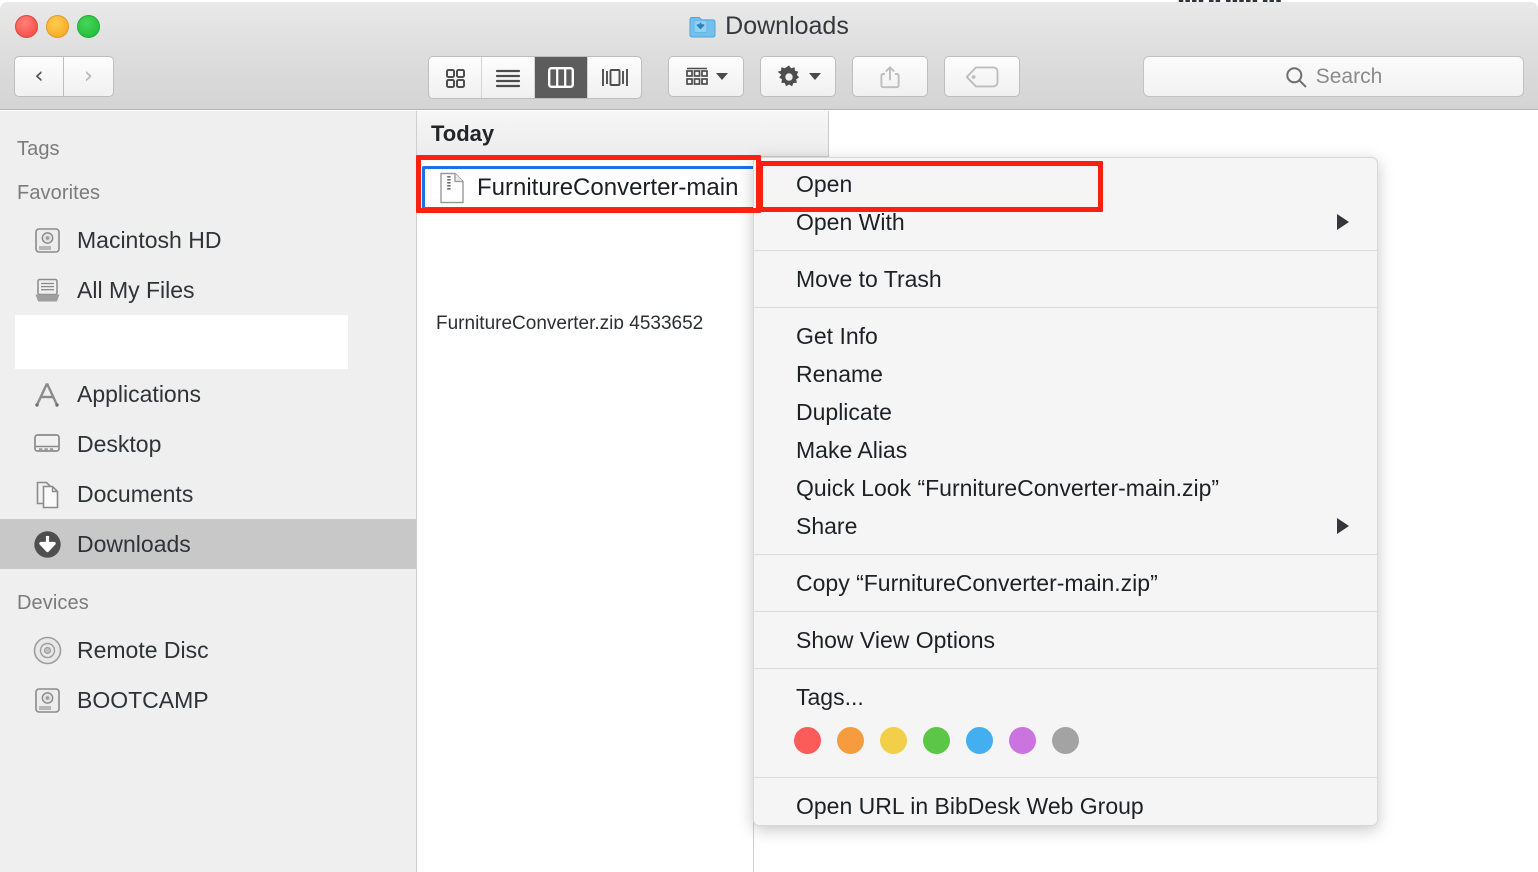  I want to click on sidebar-item-macintosh-hd: Macintosh HD, so click(208, 240).